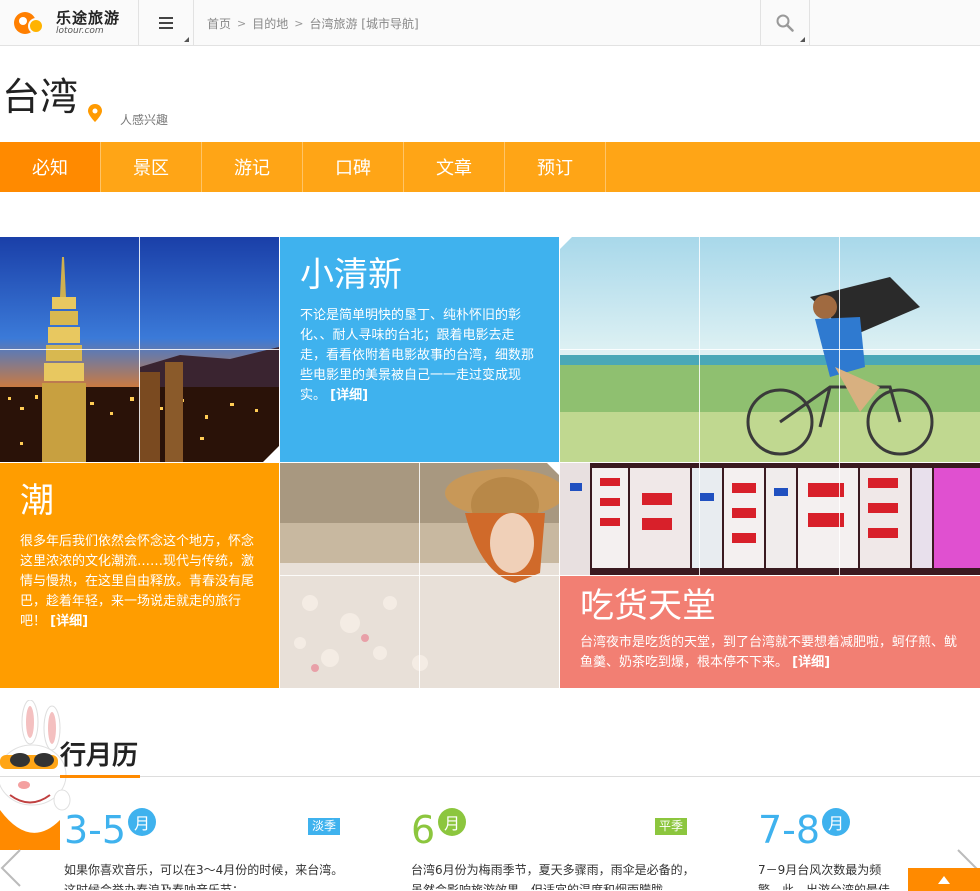  I want to click on breadcrumb: 首页 > 目的地 > 台湾旅游 [城市导航], so click(313, 23).